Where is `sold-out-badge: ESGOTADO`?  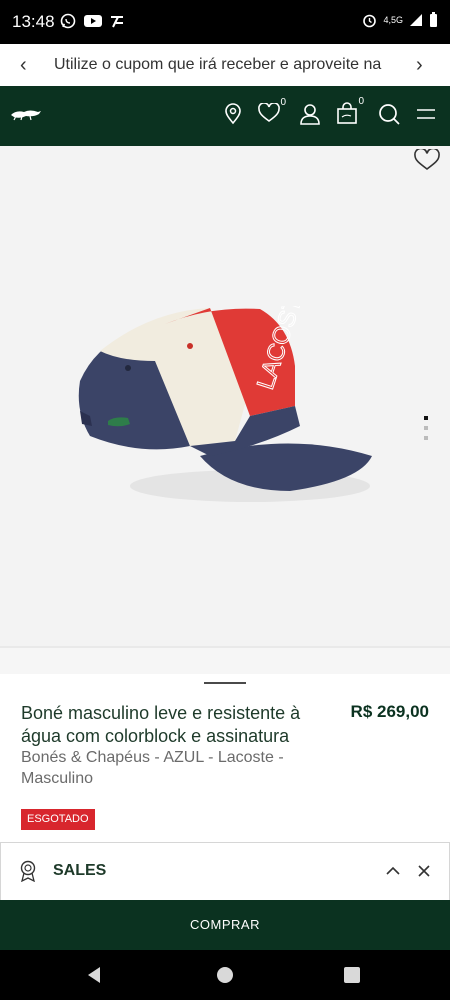
sold-out-badge: ESGOTADO is located at coordinates (58, 819).